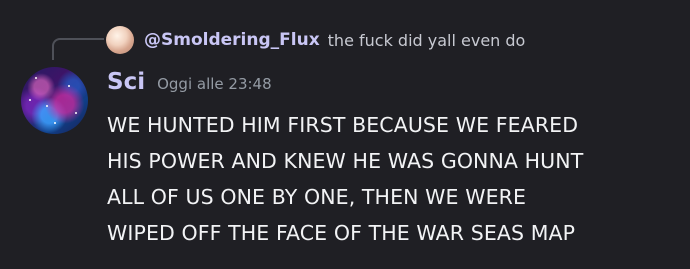 The width and height of the screenshot is (690, 269). I want to click on reply-username: @Smoldering_Flux, so click(232, 40).